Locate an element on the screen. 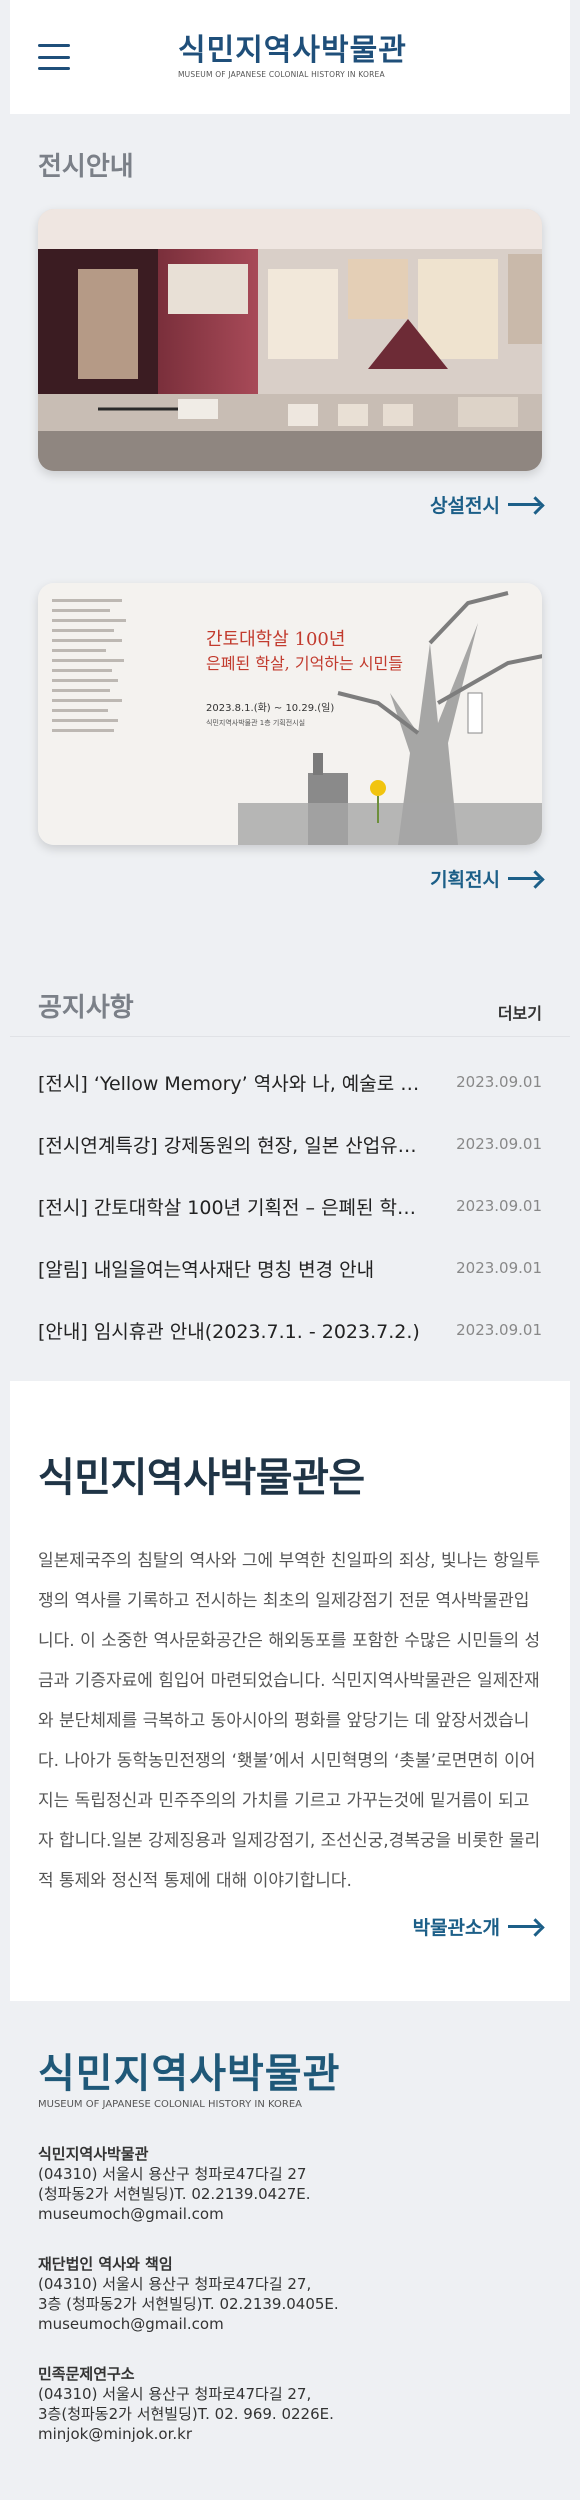  logo-korean: 식민지역사박물관 is located at coordinates (292, 50).